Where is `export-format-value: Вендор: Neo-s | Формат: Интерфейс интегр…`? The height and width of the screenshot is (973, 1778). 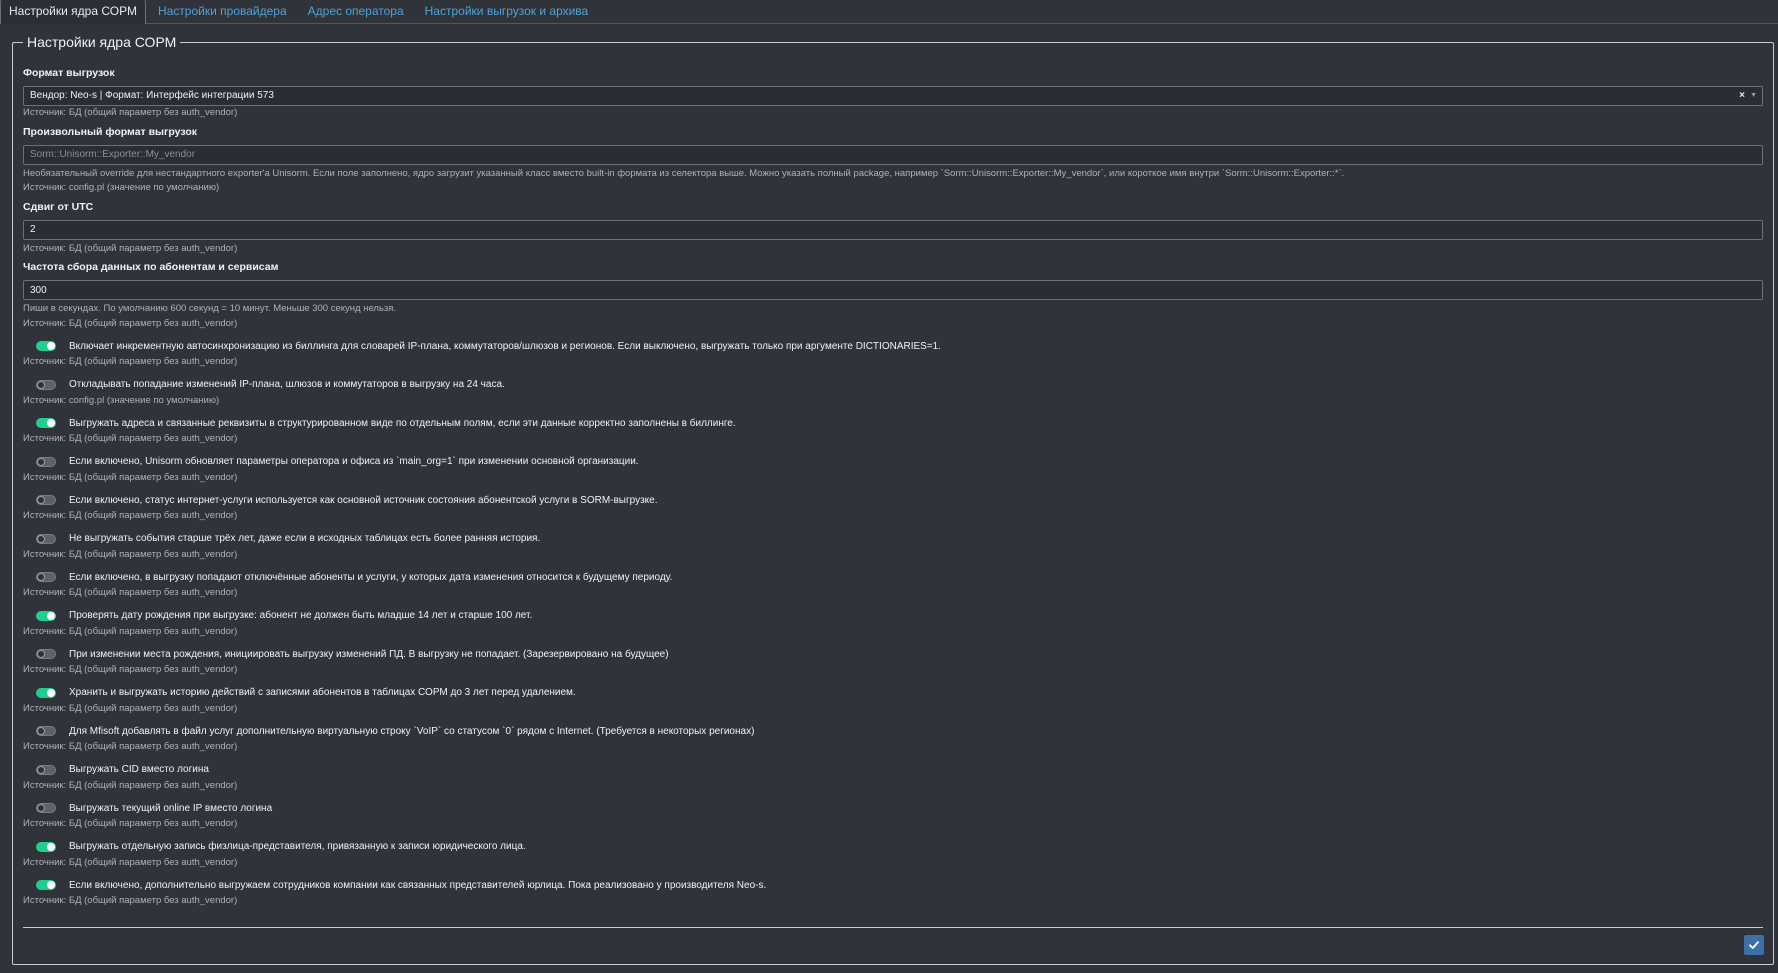
export-format-value: Вендор: Neo-s | Формат: Интерфейс интегр… is located at coordinates (152, 95).